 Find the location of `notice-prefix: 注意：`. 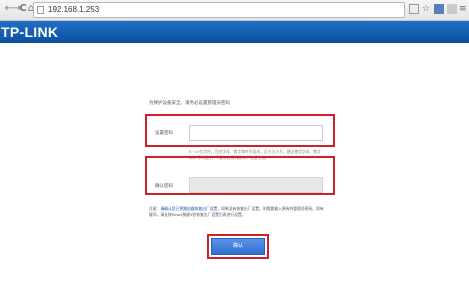

notice-prefix: 注意： is located at coordinates (155, 208).